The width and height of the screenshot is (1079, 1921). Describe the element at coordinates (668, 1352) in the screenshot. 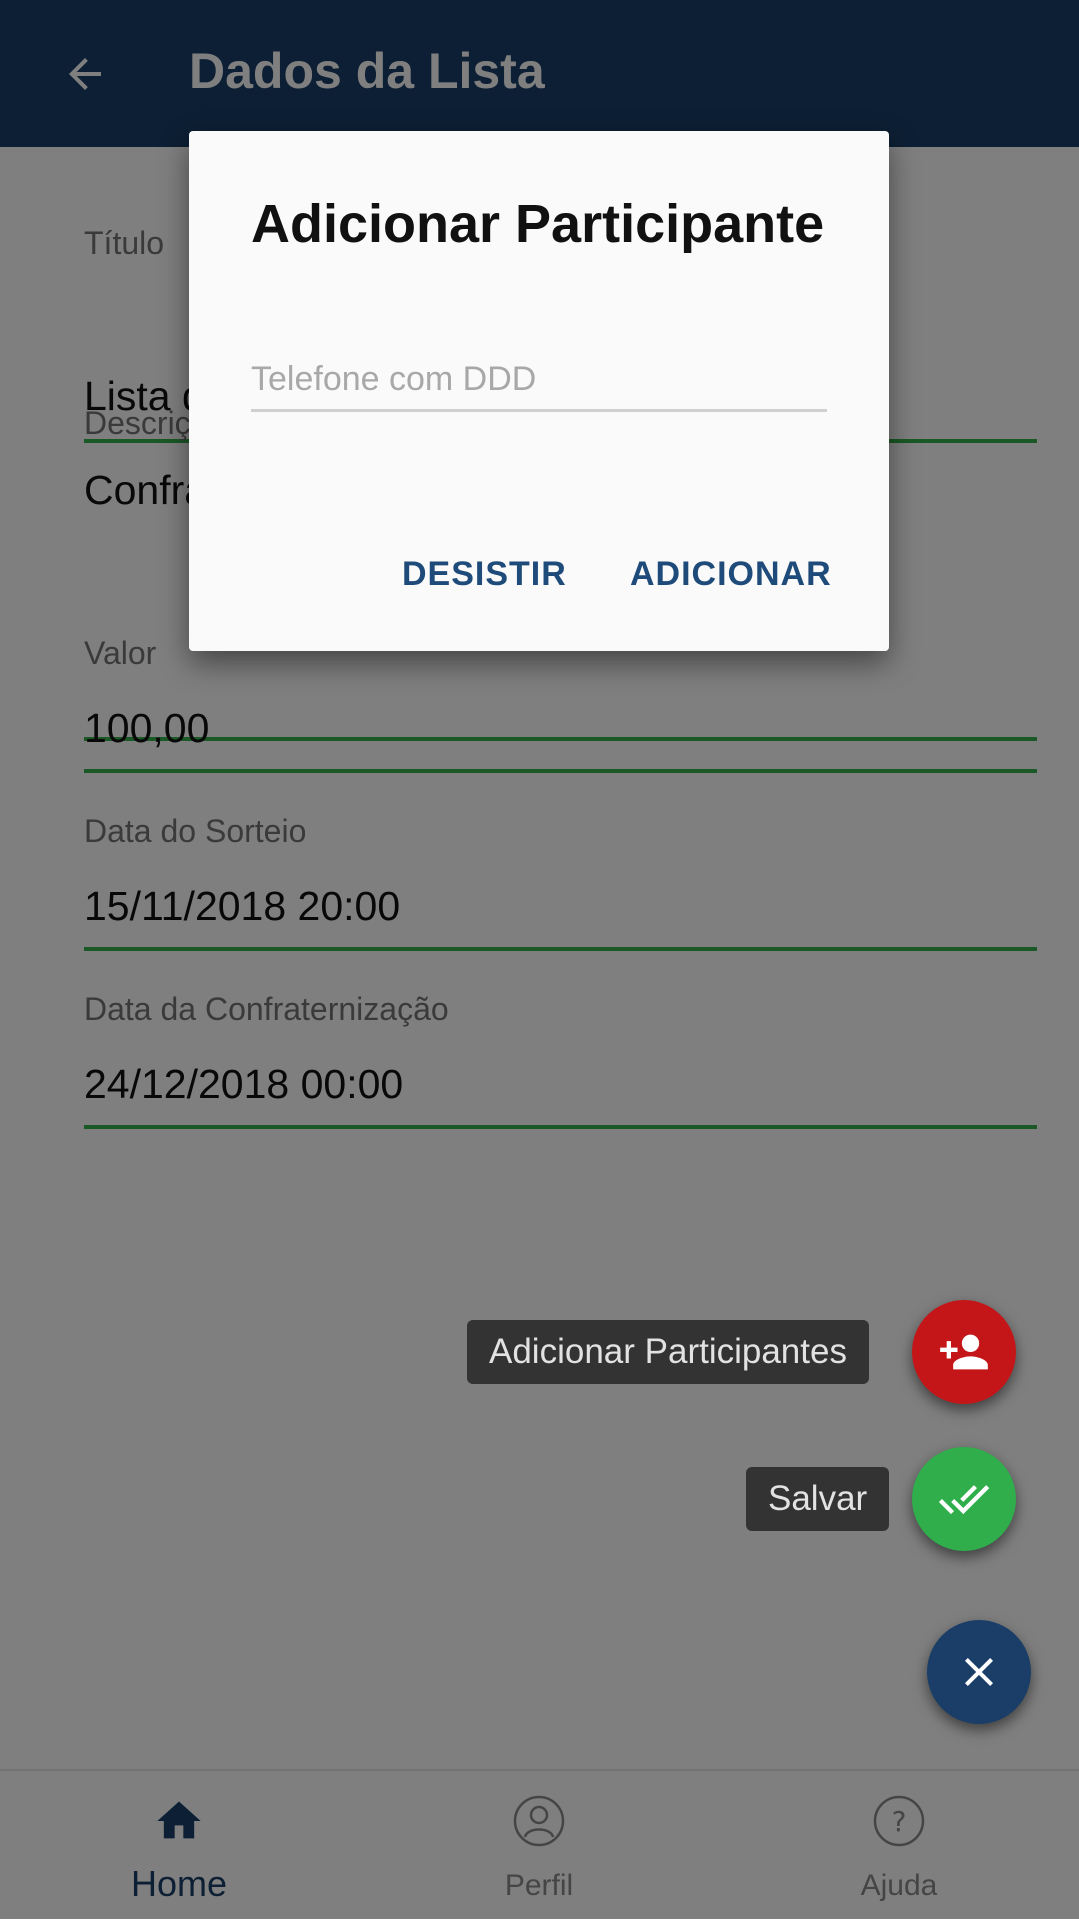

I see `add-participants-tooltip: Adicionar Participantes` at that location.